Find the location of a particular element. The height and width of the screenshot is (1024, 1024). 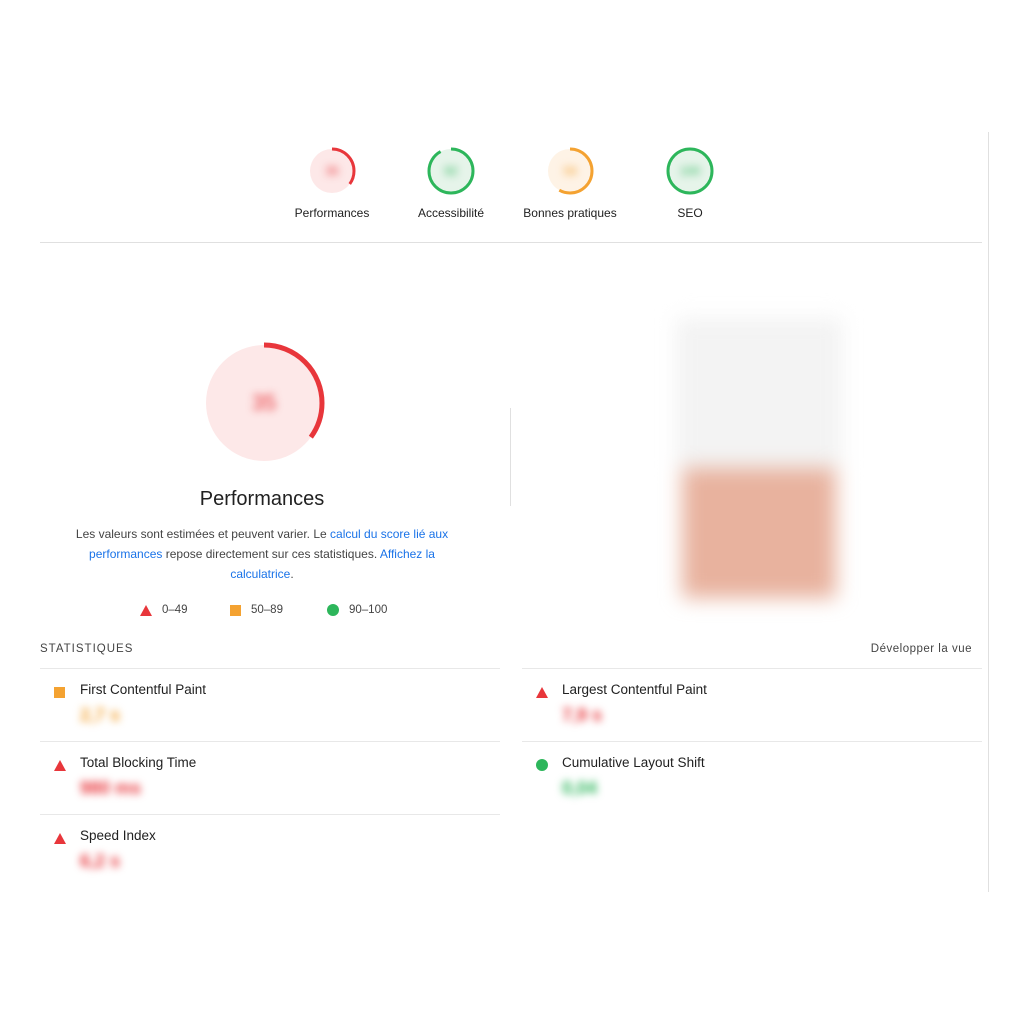

legend-range: 0–49 is located at coordinates (175, 610).